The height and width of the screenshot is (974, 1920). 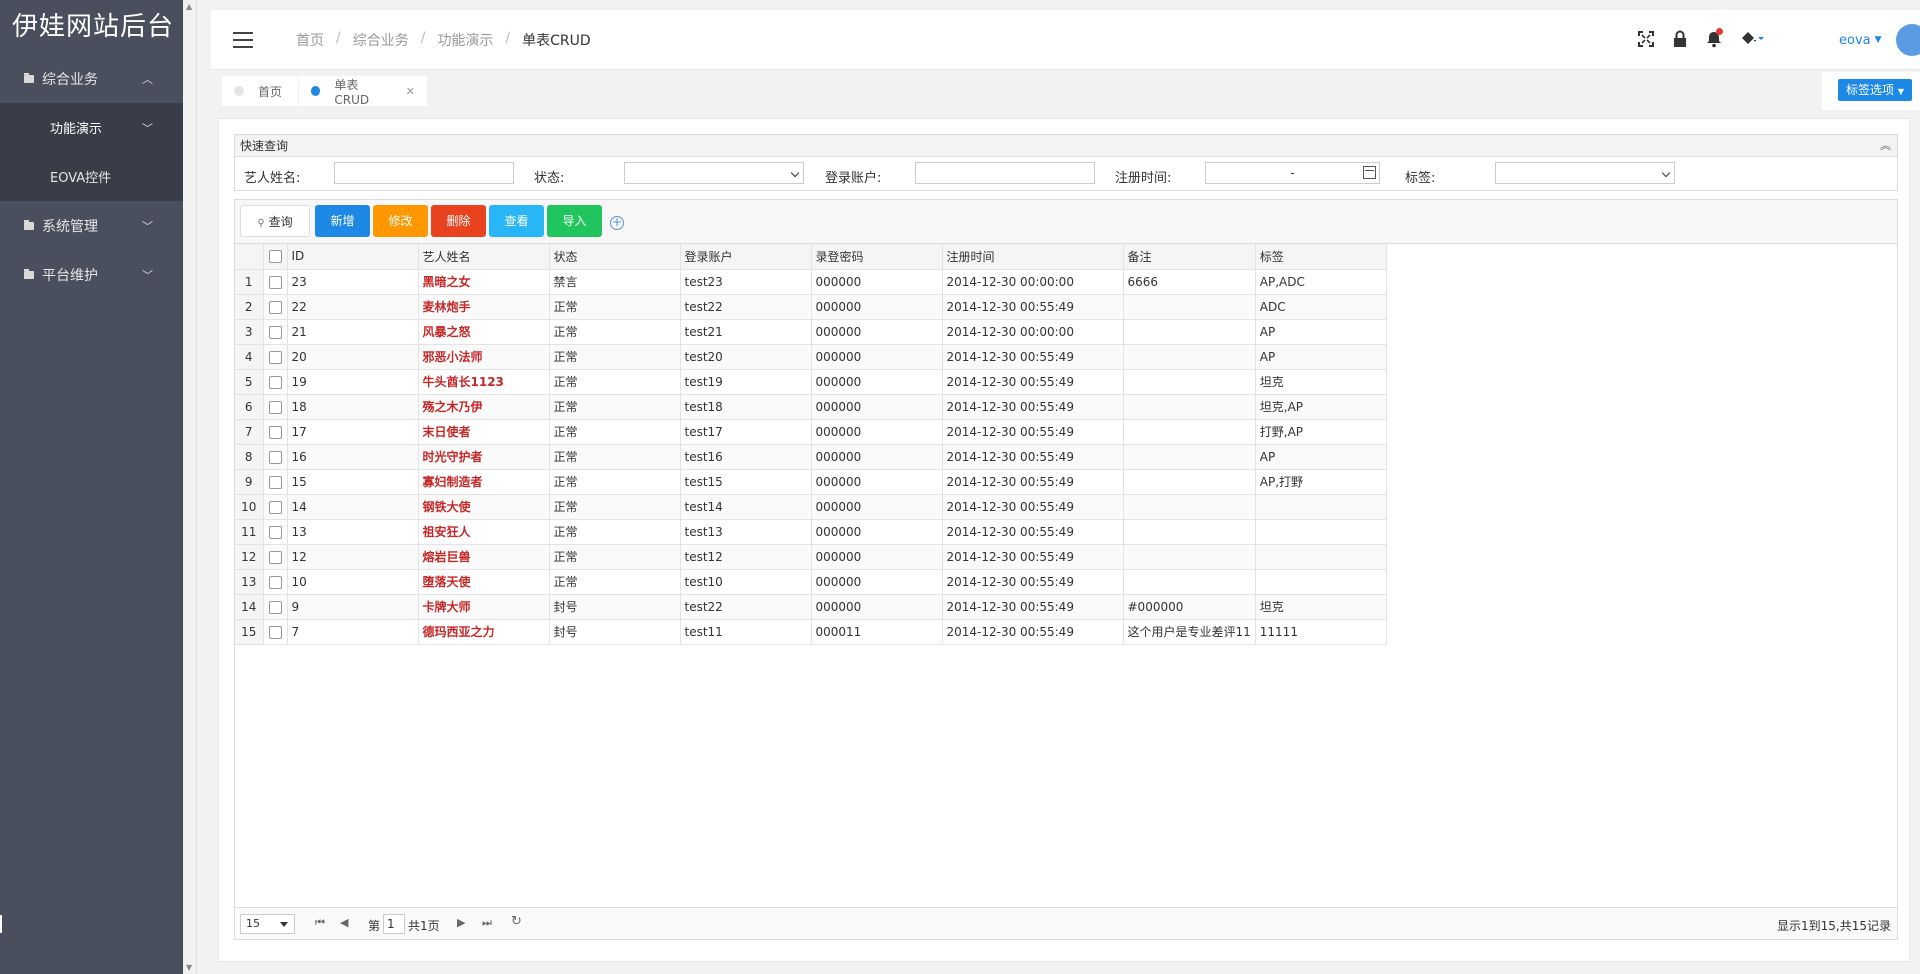 I want to click on chevron-down-icon: ﹀, so click(x=147, y=275).